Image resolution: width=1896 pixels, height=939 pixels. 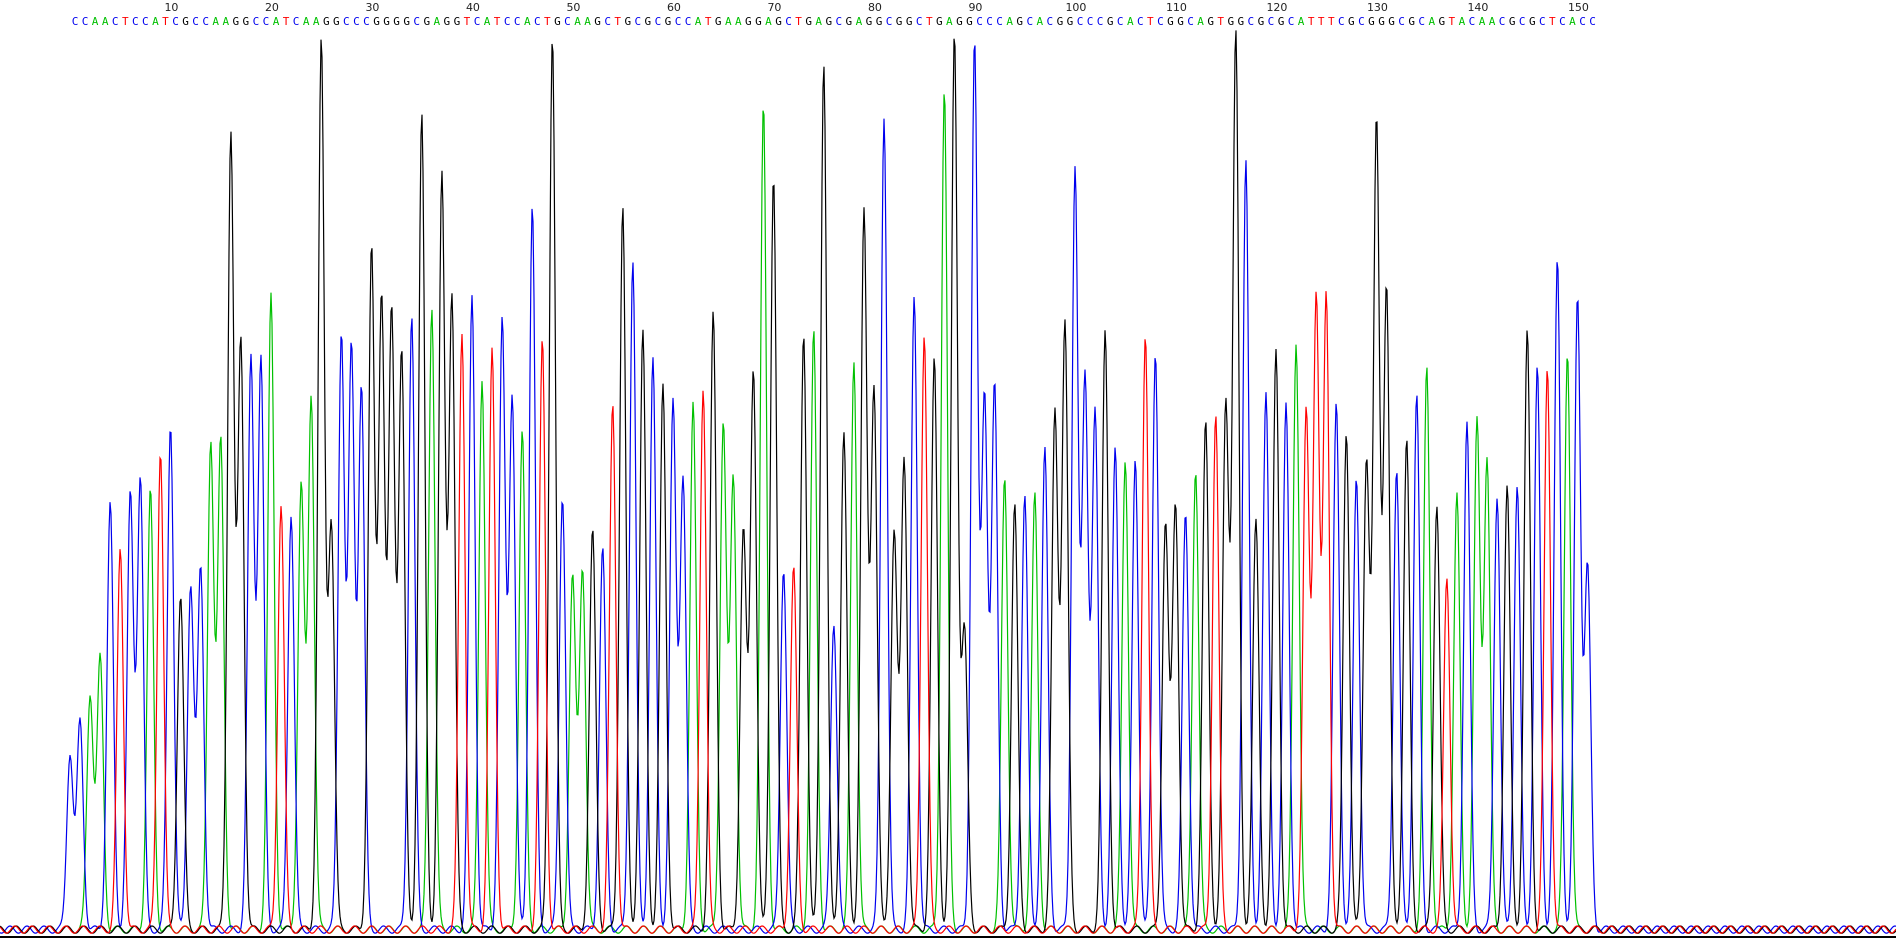 What do you see at coordinates (75, 21) in the screenshot?
I see `base-call-1: C` at bounding box center [75, 21].